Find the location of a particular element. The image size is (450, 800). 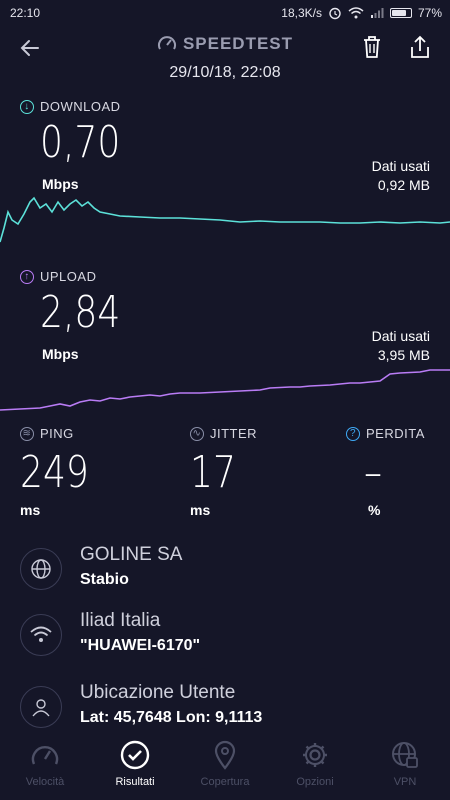

jitter-label: ∿ JITTER is located at coordinates (223, 433).